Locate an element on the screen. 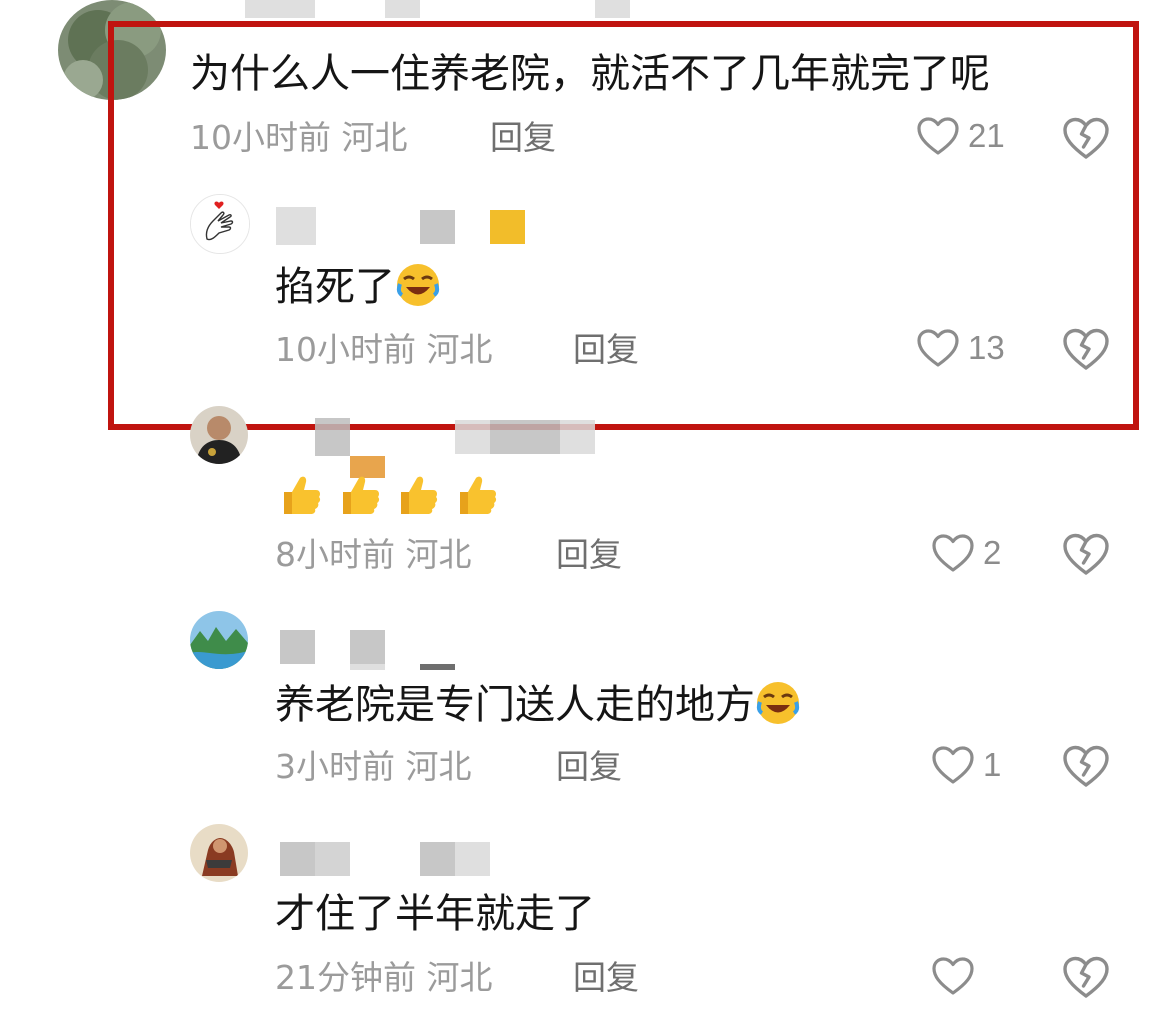 This screenshot has height=1036, width=1170. reply-meta: 3小时前 河北 is located at coordinates (373, 767).